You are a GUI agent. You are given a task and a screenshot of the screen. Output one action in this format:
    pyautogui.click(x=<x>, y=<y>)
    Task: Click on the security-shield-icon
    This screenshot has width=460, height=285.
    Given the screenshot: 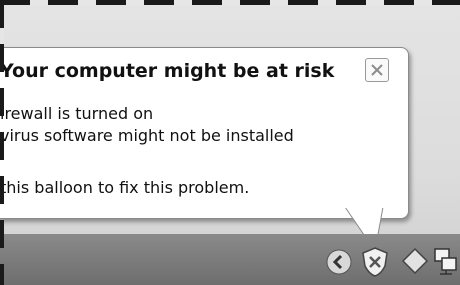 What is the action you would take?
    pyautogui.click(x=375, y=262)
    